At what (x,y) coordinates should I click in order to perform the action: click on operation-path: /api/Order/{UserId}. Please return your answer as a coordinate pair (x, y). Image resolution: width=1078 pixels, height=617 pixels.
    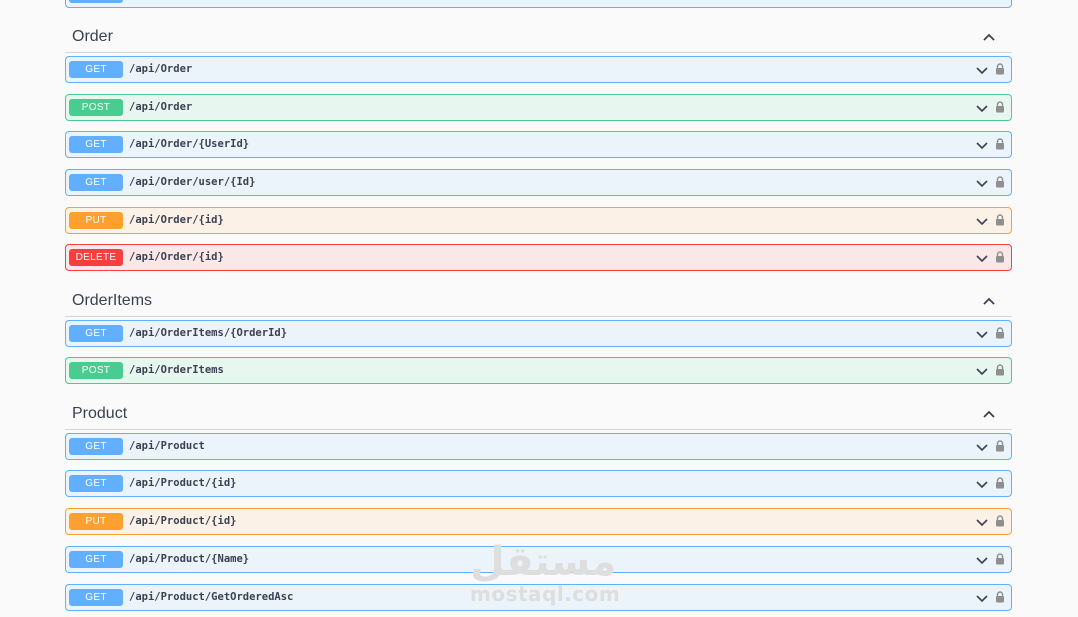
    Looking at the image, I should click on (189, 144).